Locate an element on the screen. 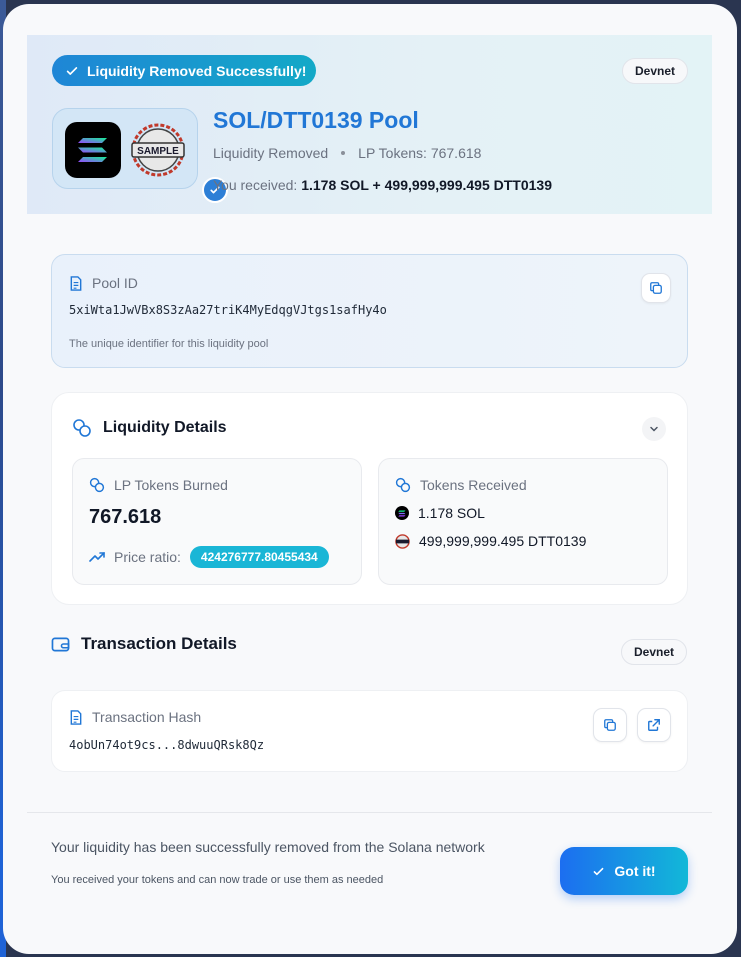  copy-pool-id-button is located at coordinates (656, 288).